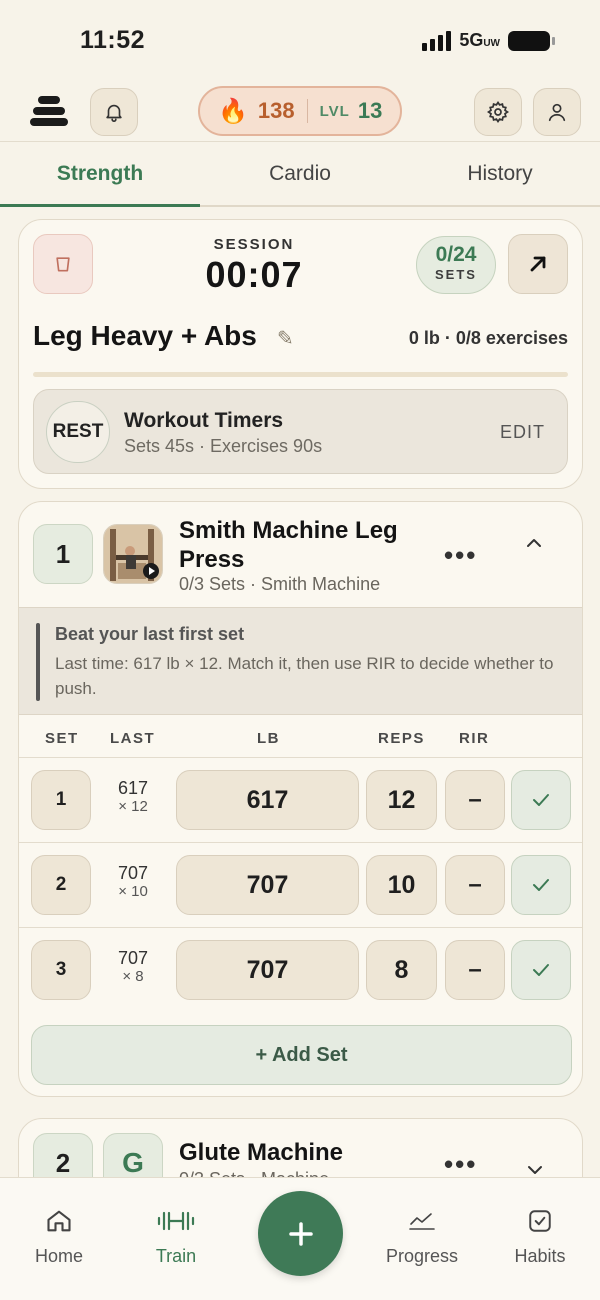 This screenshot has width=600, height=1300. What do you see at coordinates (301, 1055) in the screenshot?
I see `add-set-button: + Add Set` at bounding box center [301, 1055].